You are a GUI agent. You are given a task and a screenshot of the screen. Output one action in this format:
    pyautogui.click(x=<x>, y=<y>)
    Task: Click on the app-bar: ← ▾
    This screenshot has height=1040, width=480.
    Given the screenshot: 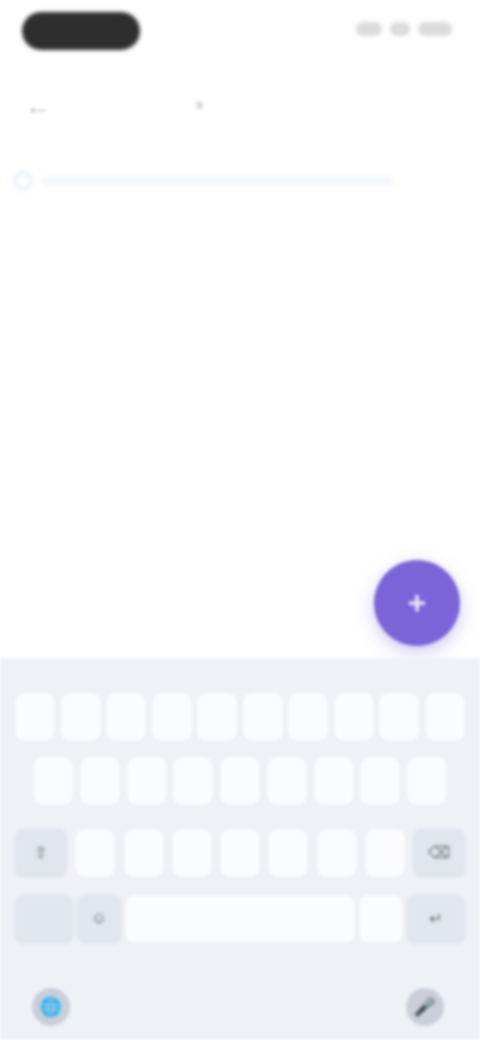 What is the action you would take?
    pyautogui.click(x=240, y=102)
    